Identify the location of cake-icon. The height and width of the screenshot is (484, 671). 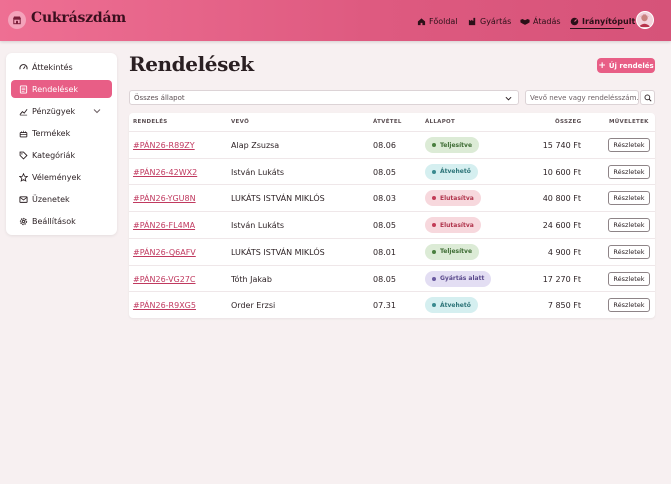
(23, 133).